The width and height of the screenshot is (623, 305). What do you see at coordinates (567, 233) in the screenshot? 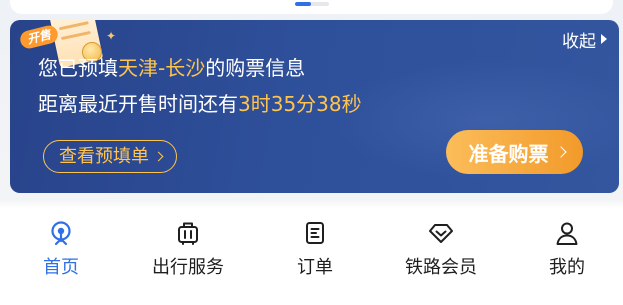
I see `user-icon` at bounding box center [567, 233].